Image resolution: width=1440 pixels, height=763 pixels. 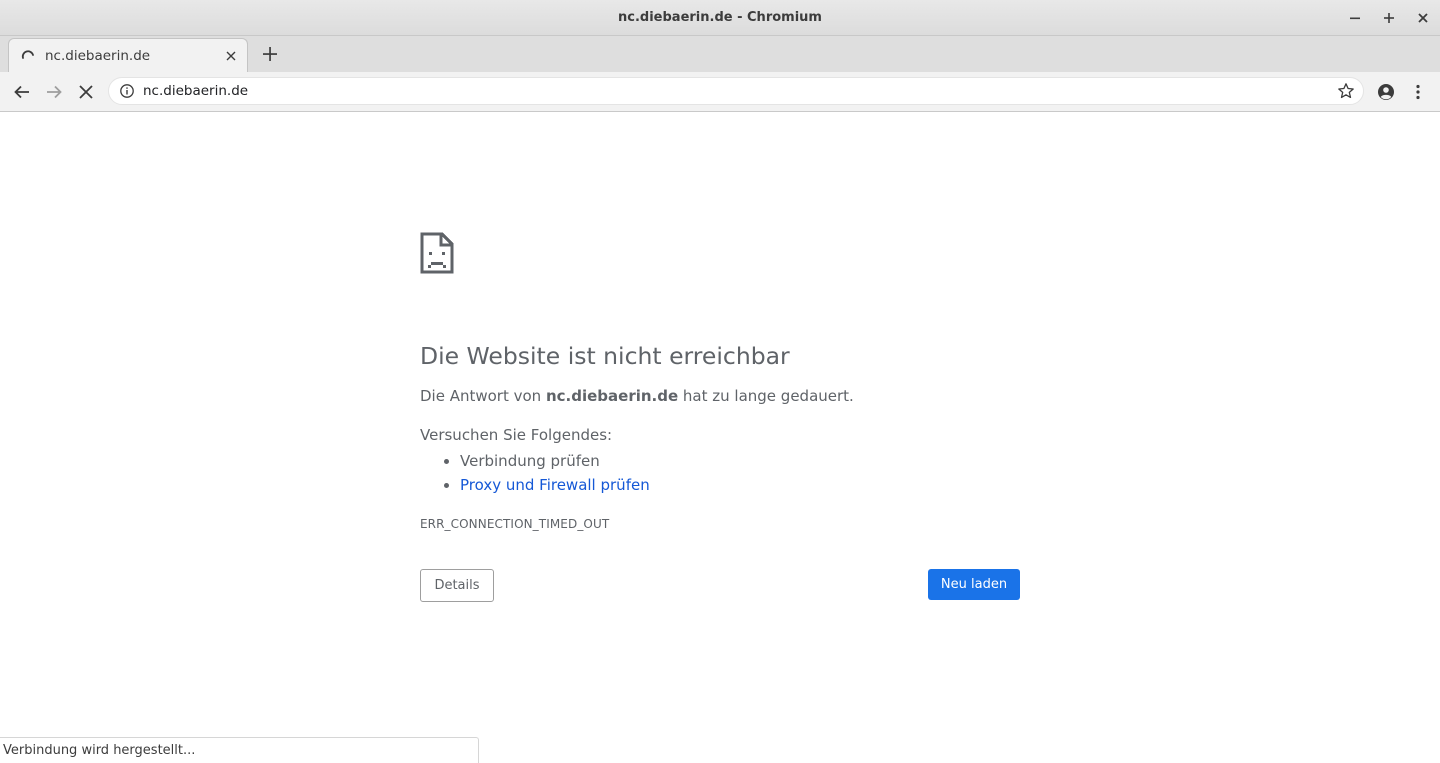 I want to click on desc-host: nc.diebaerin.de, so click(x=612, y=396).